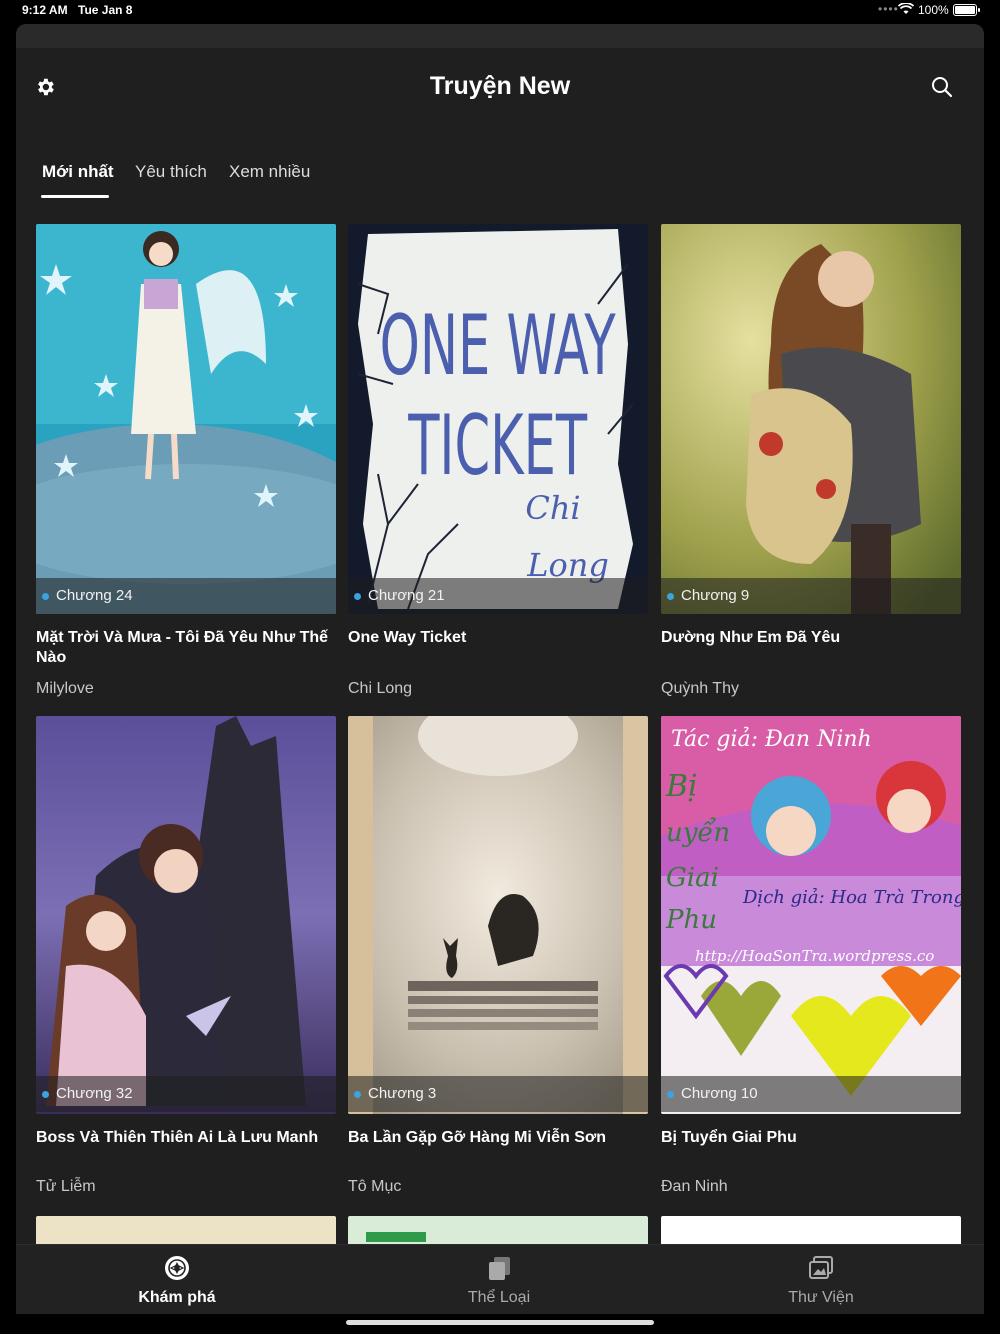 The width and height of the screenshot is (1000, 1334). What do you see at coordinates (811, 1138) in the screenshot?
I see `book-title: Bị Tuyển Giai Phu` at bounding box center [811, 1138].